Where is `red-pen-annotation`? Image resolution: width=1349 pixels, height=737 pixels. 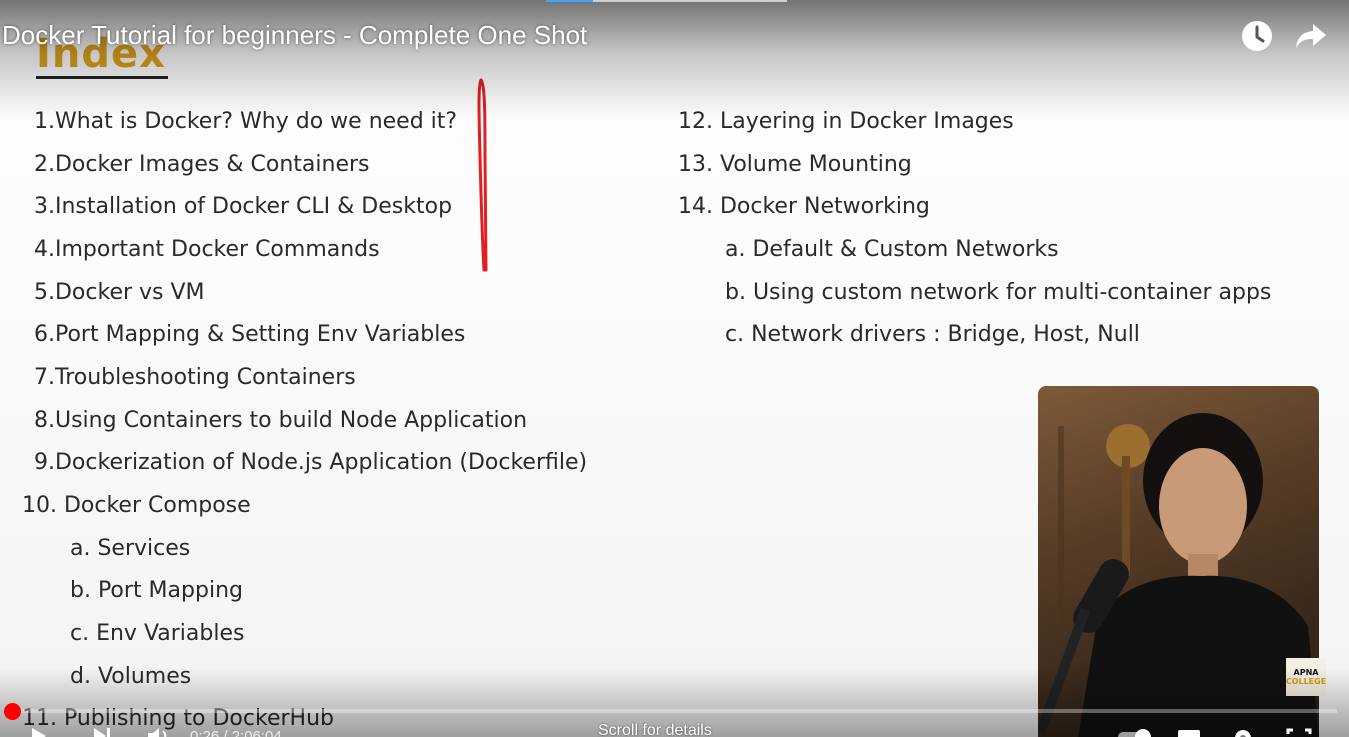
red-pen-annotation is located at coordinates (482, 175).